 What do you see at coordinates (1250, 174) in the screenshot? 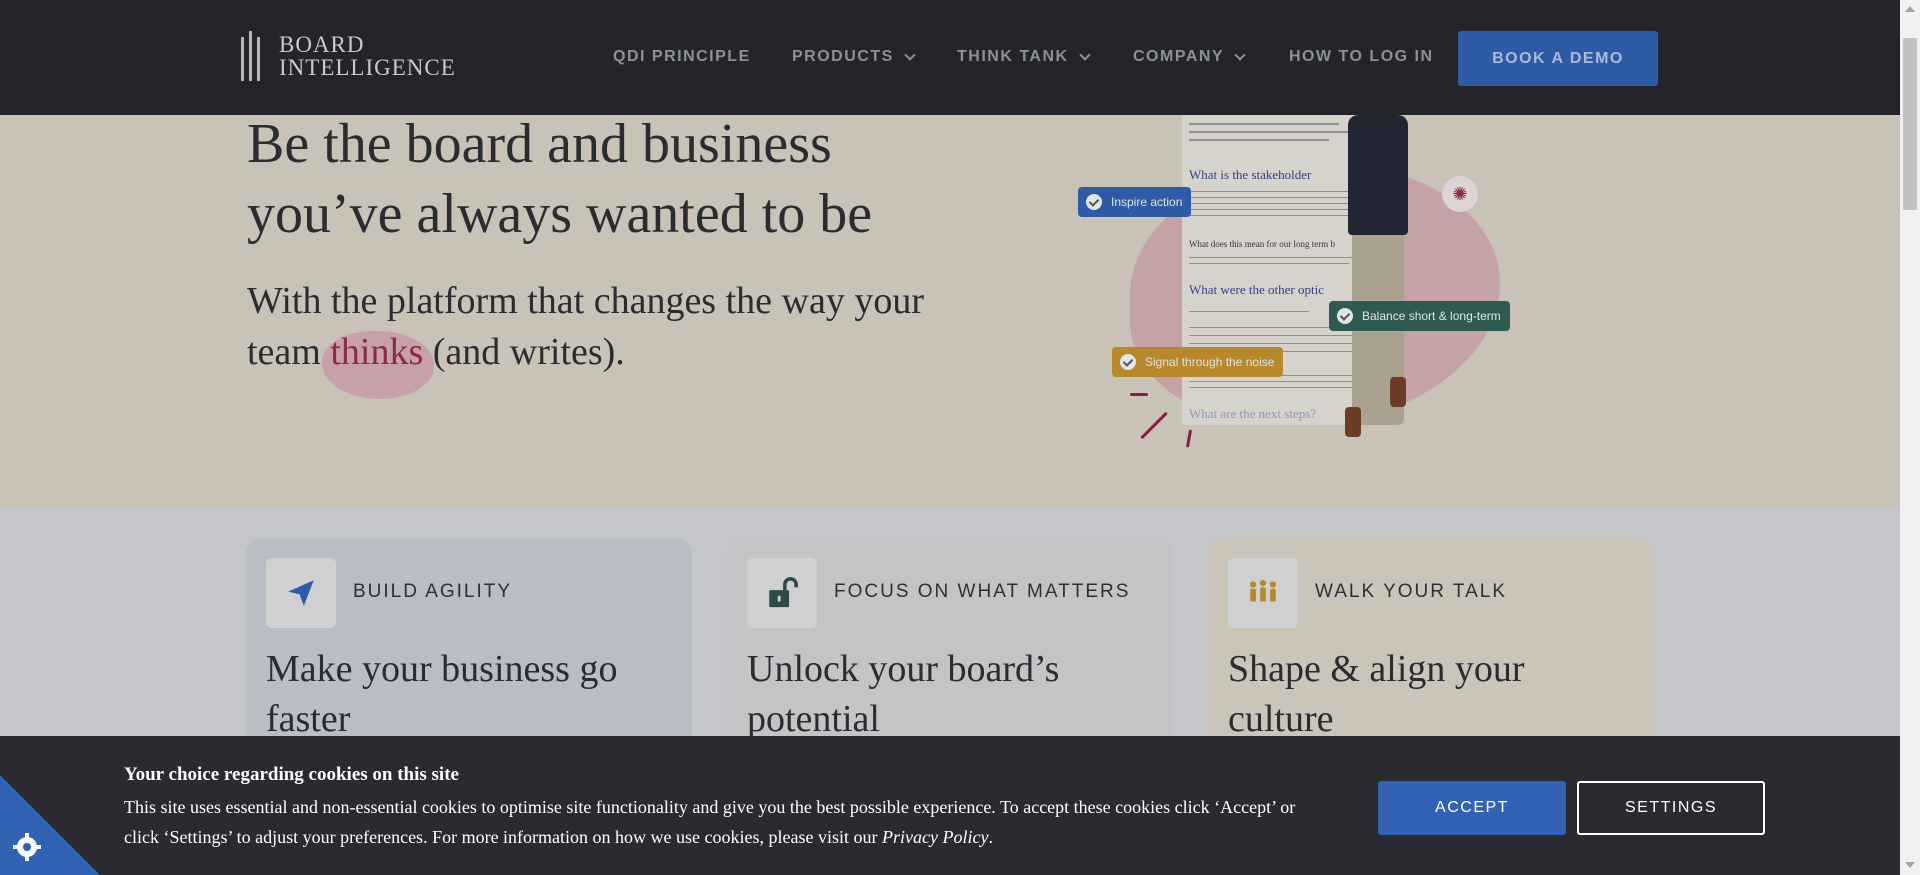
I see `doc-heading: What is the stakeholder` at bounding box center [1250, 174].